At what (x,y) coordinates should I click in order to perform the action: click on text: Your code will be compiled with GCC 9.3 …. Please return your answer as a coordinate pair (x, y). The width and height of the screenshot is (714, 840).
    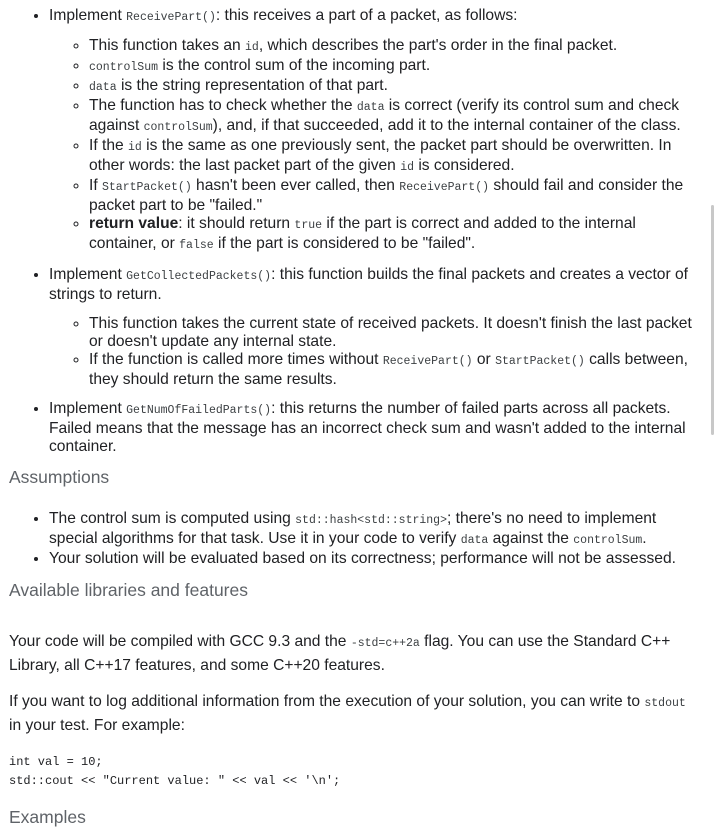
    Looking at the image, I should click on (180, 641).